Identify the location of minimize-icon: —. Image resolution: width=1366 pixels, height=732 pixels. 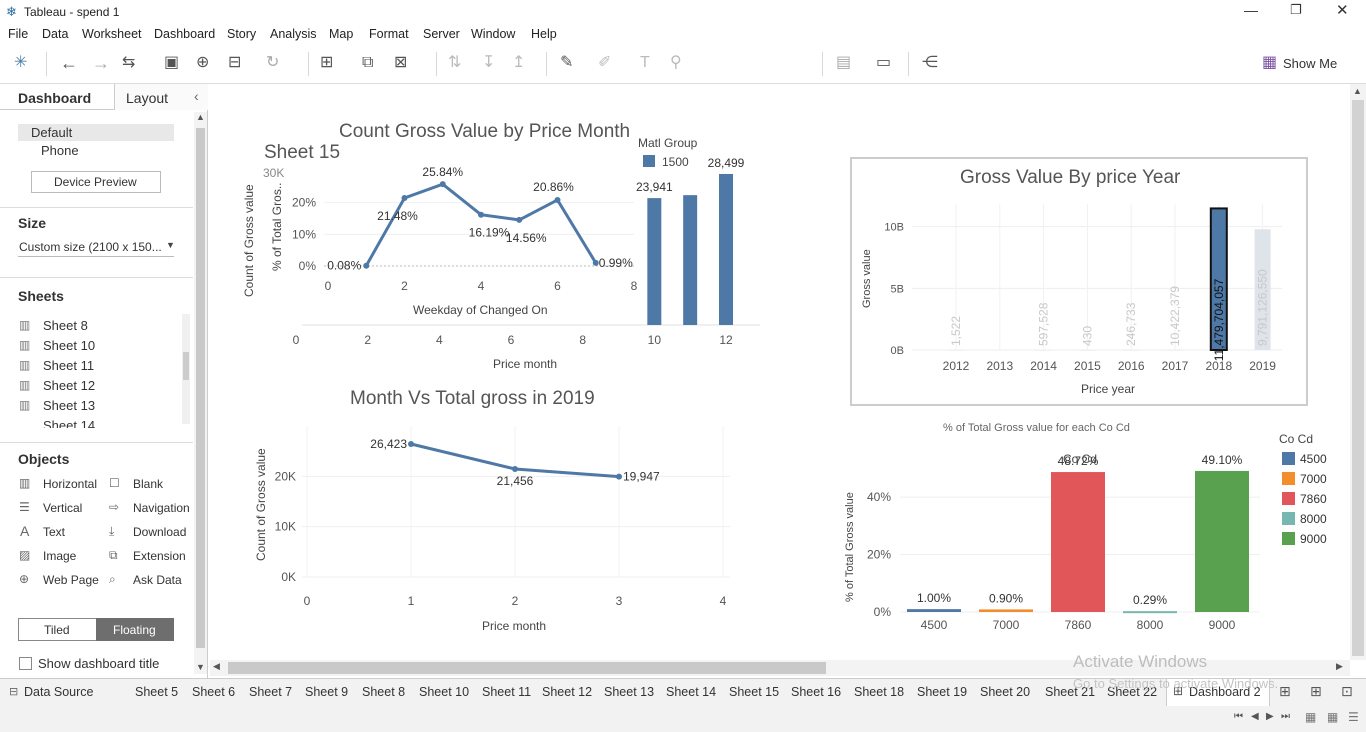
(1251, 10).